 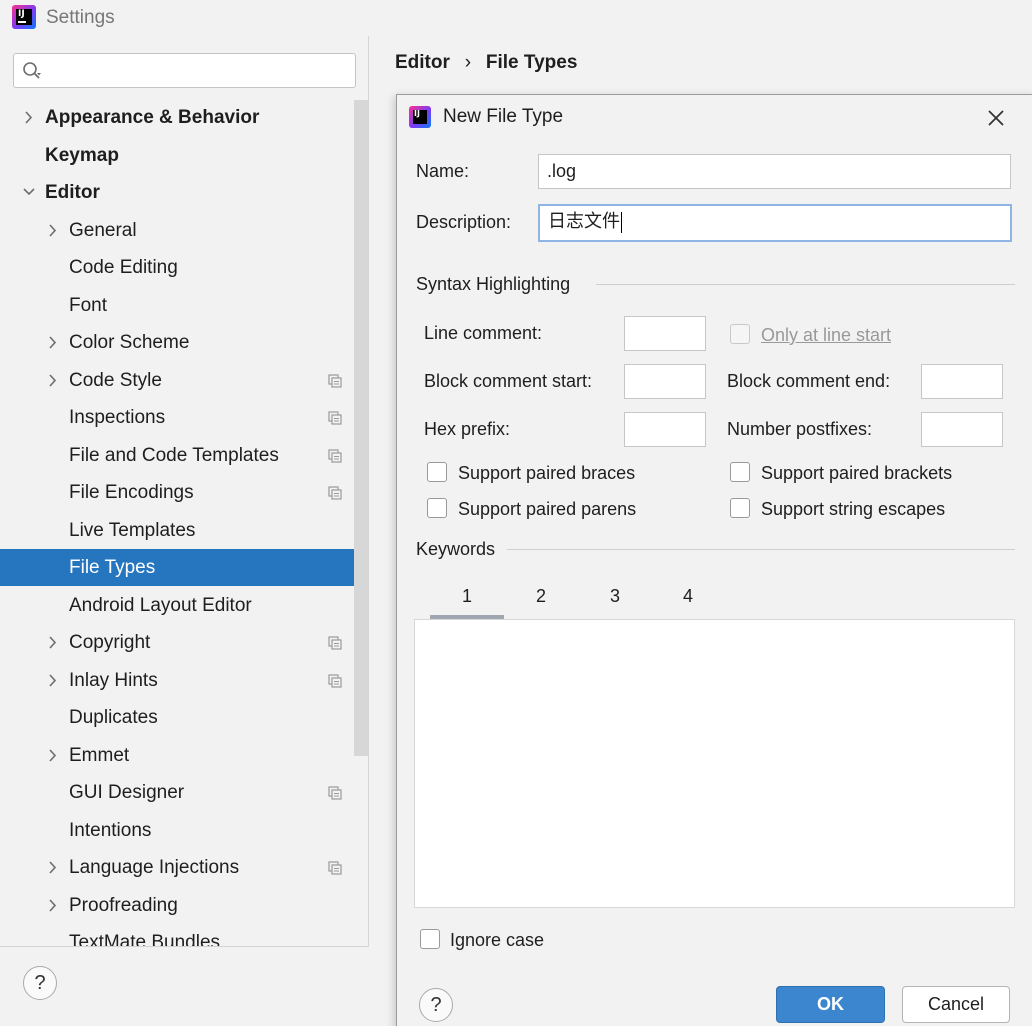 What do you see at coordinates (184, 117) in the screenshot?
I see `sidebar-item: Appearance & Behavior` at bounding box center [184, 117].